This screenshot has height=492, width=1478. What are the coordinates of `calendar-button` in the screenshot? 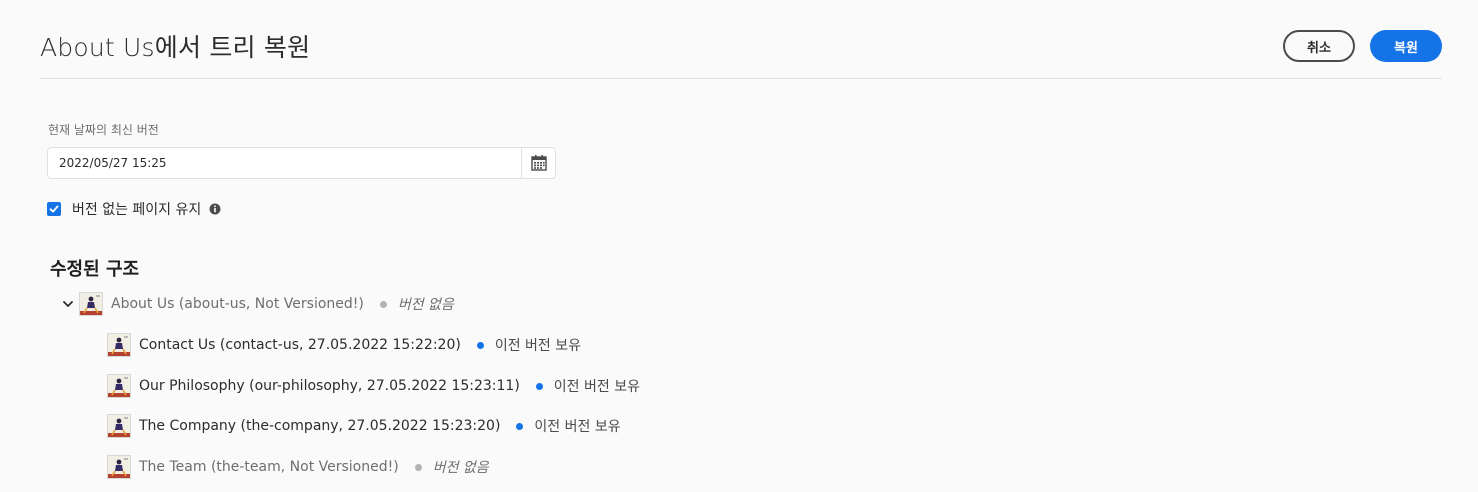 It's located at (538, 163).